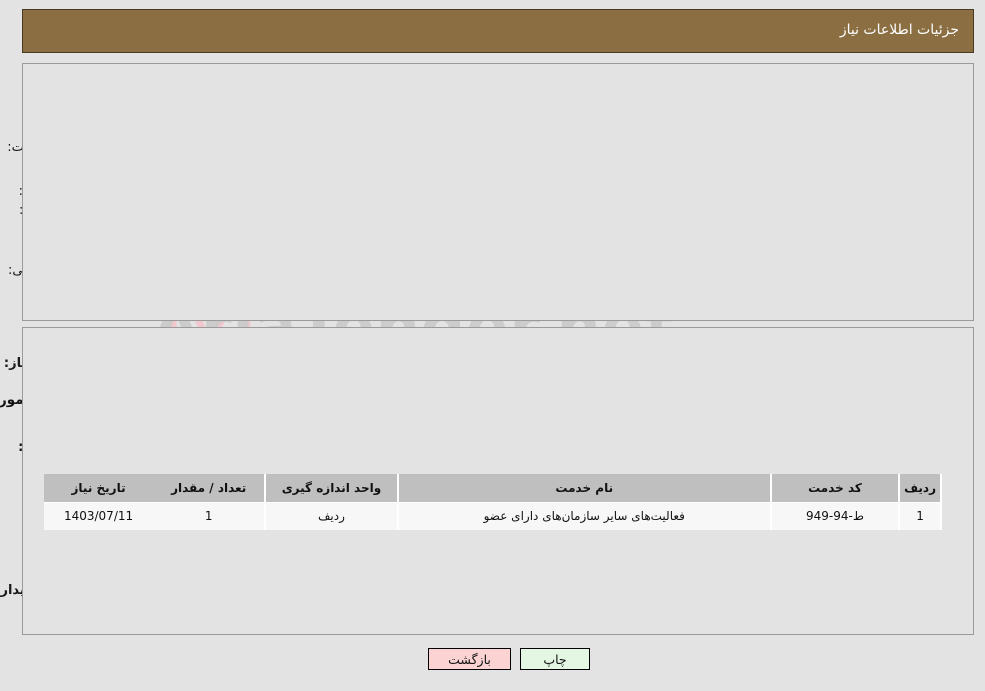  I want to click on th-service-name: نام خدمت, so click(584, 488).